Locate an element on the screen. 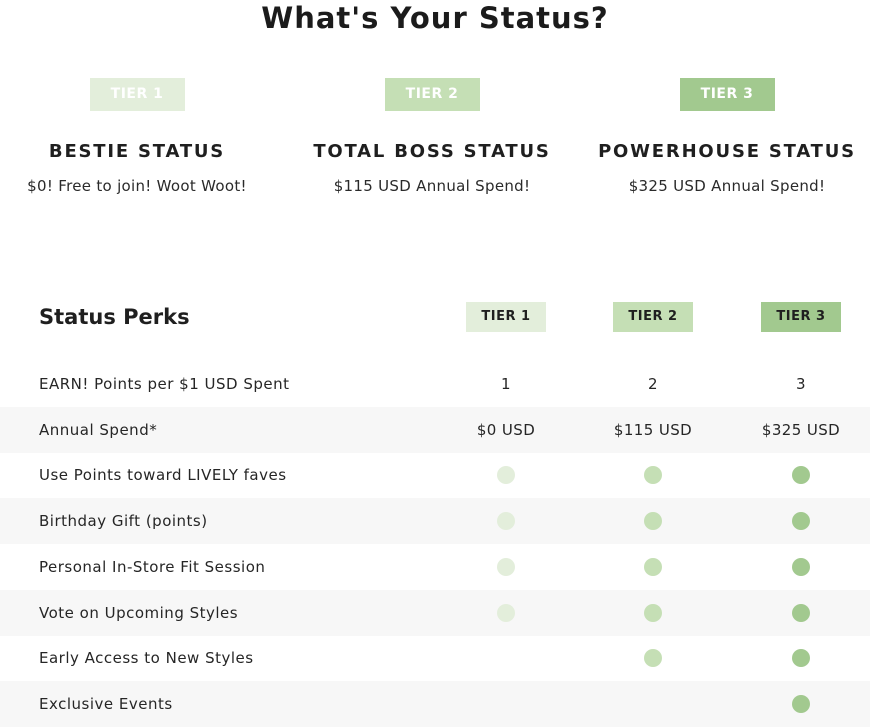 The height and width of the screenshot is (727, 870). tier-1-badge: TIER 1 is located at coordinates (137, 94).